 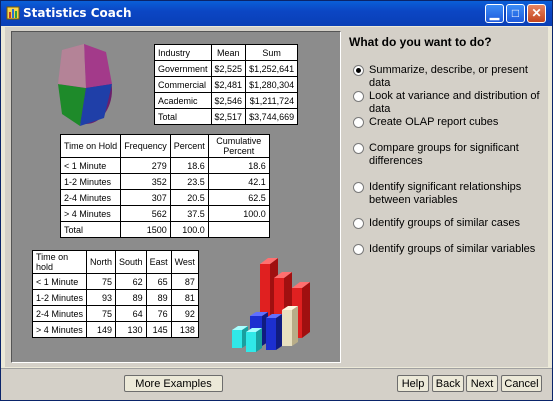 I want to click on help-button: Help, so click(x=413, y=383).